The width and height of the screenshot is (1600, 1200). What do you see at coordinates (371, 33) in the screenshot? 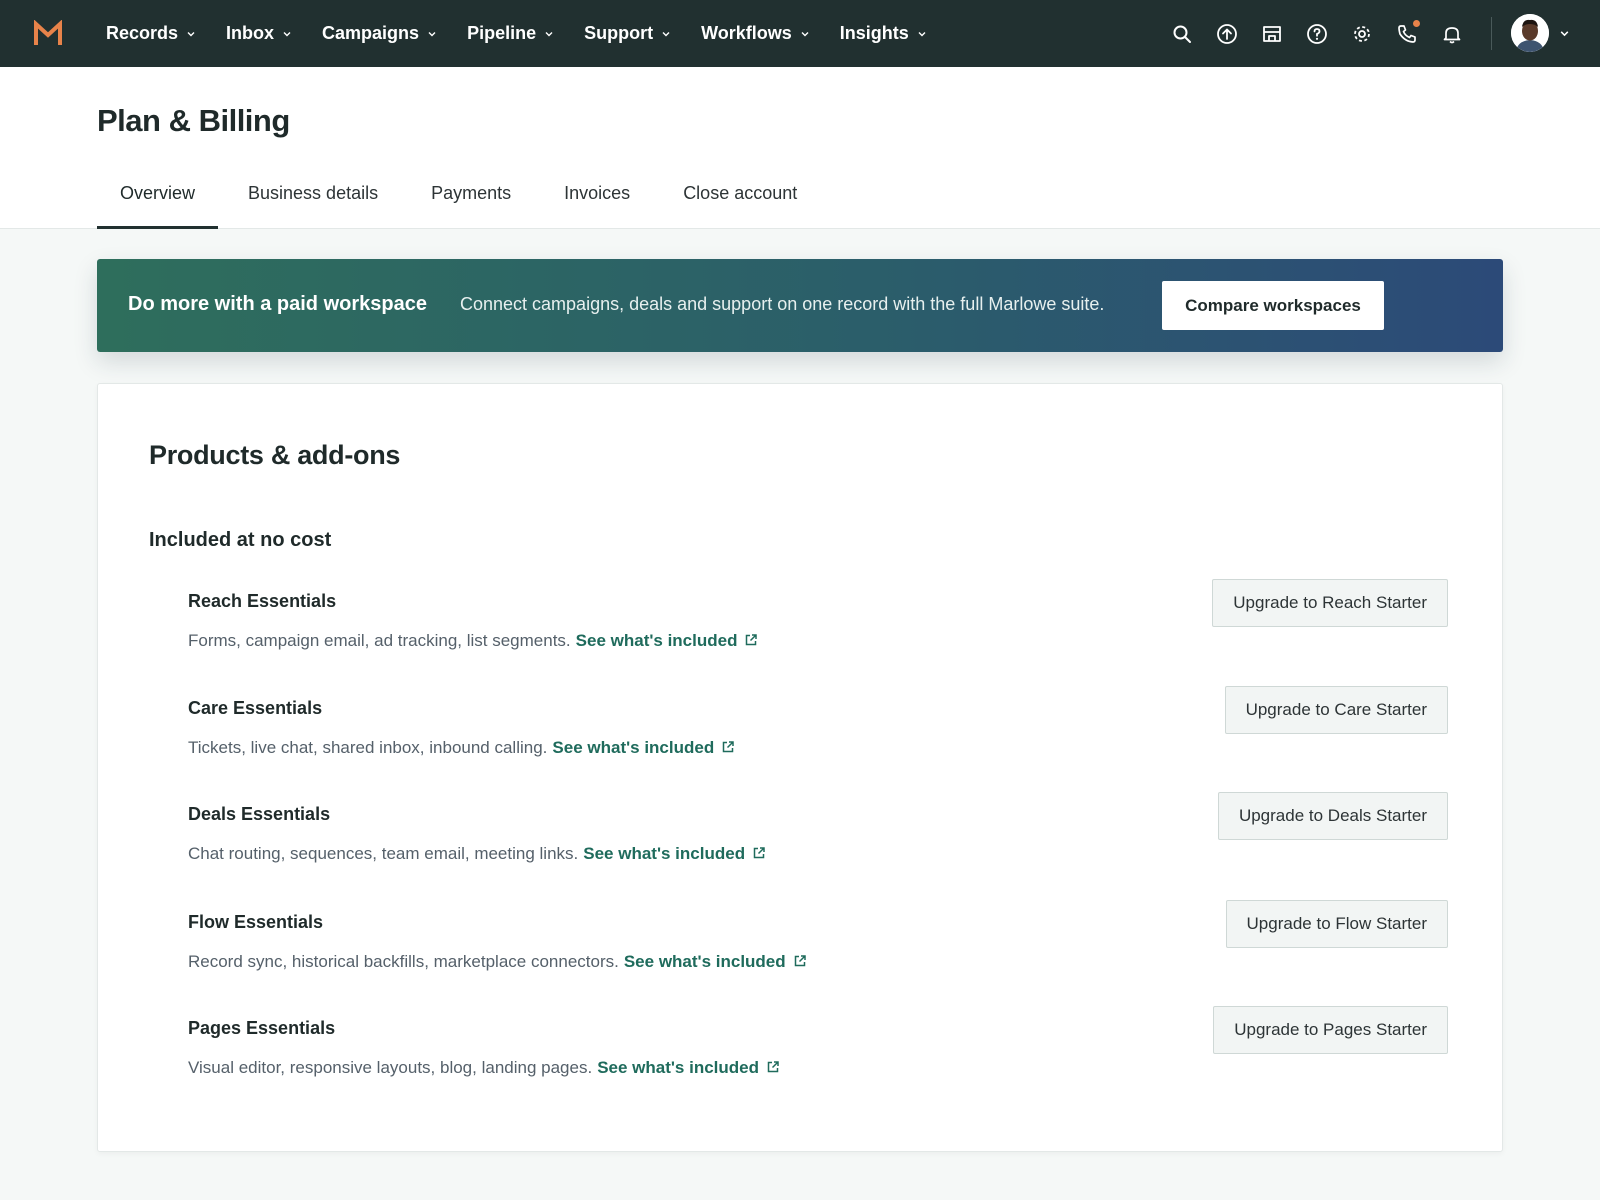
I see `nav-item-label: Campaigns` at bounding box center [371, 33].